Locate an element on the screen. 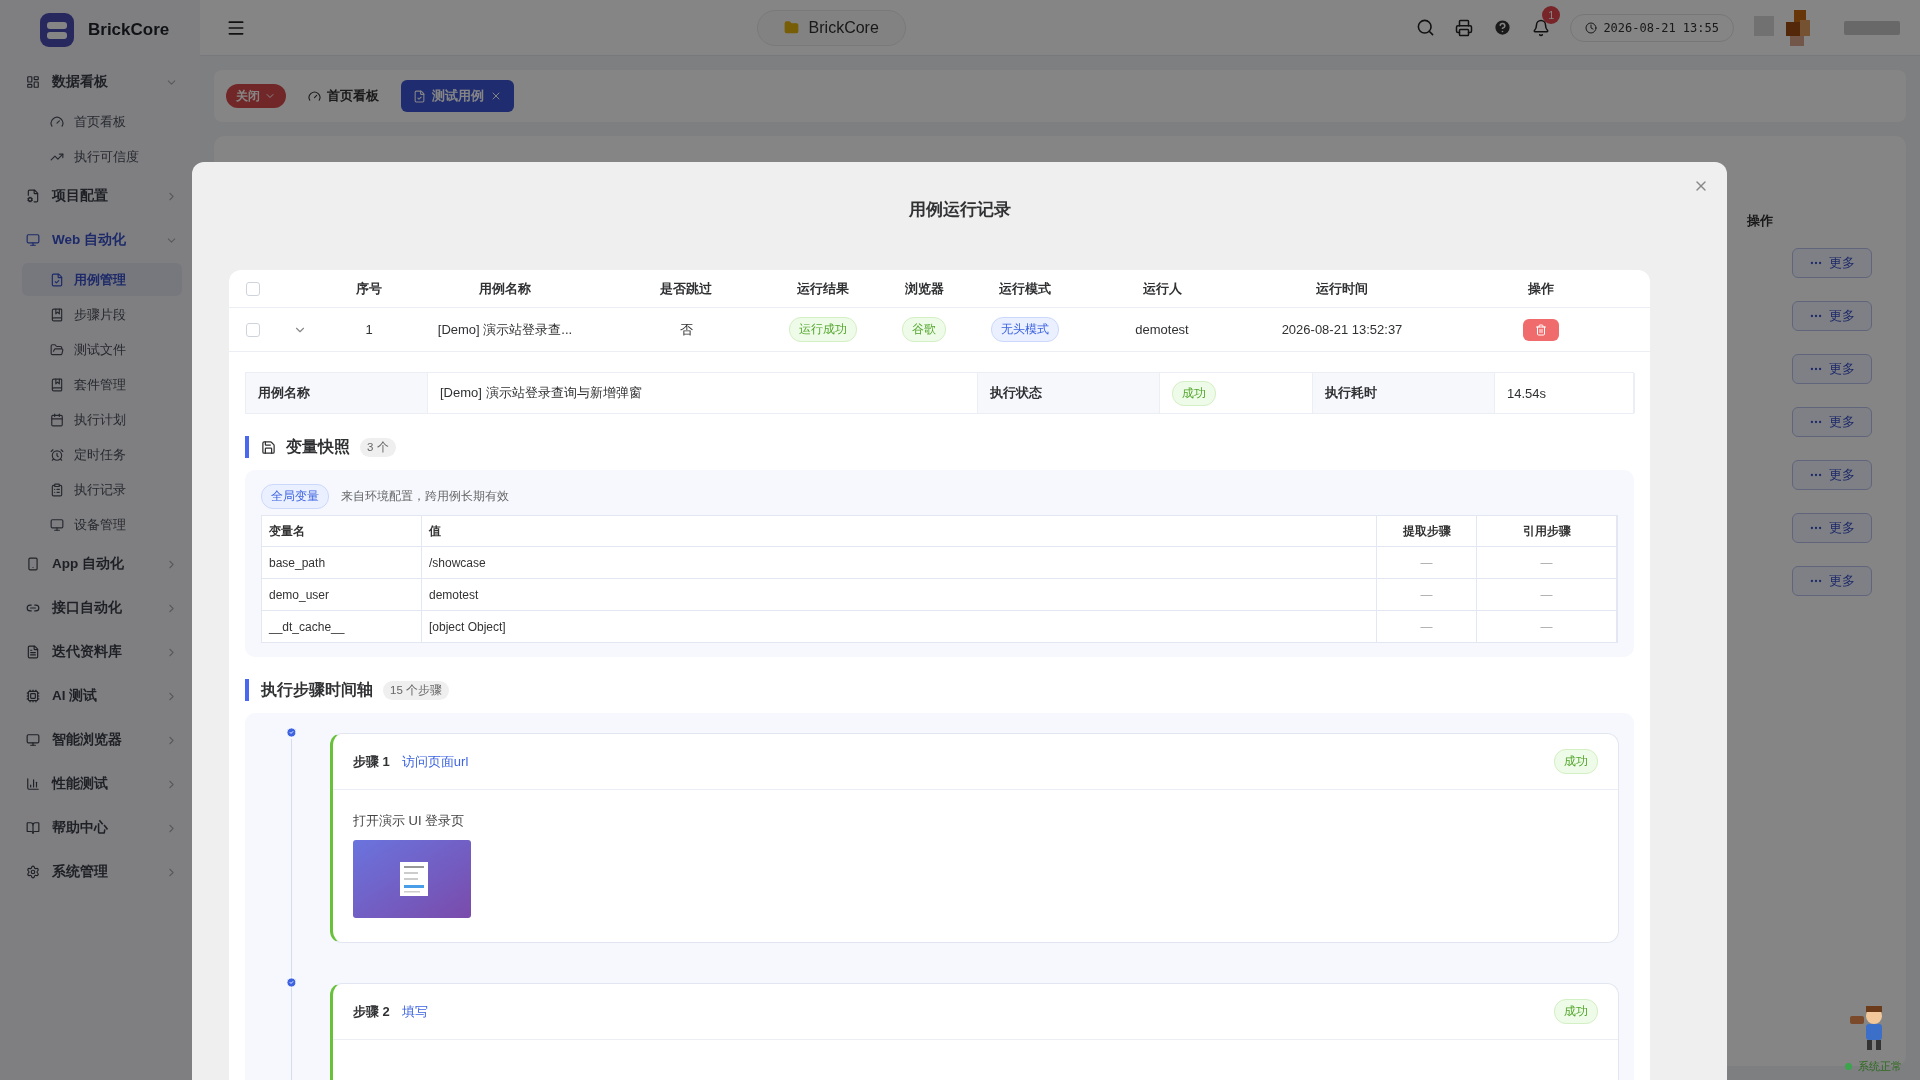 The width and height of the screenshot is (1920, 1080). sidebar-item: 测试文件 is located at coordinates (102, 349).